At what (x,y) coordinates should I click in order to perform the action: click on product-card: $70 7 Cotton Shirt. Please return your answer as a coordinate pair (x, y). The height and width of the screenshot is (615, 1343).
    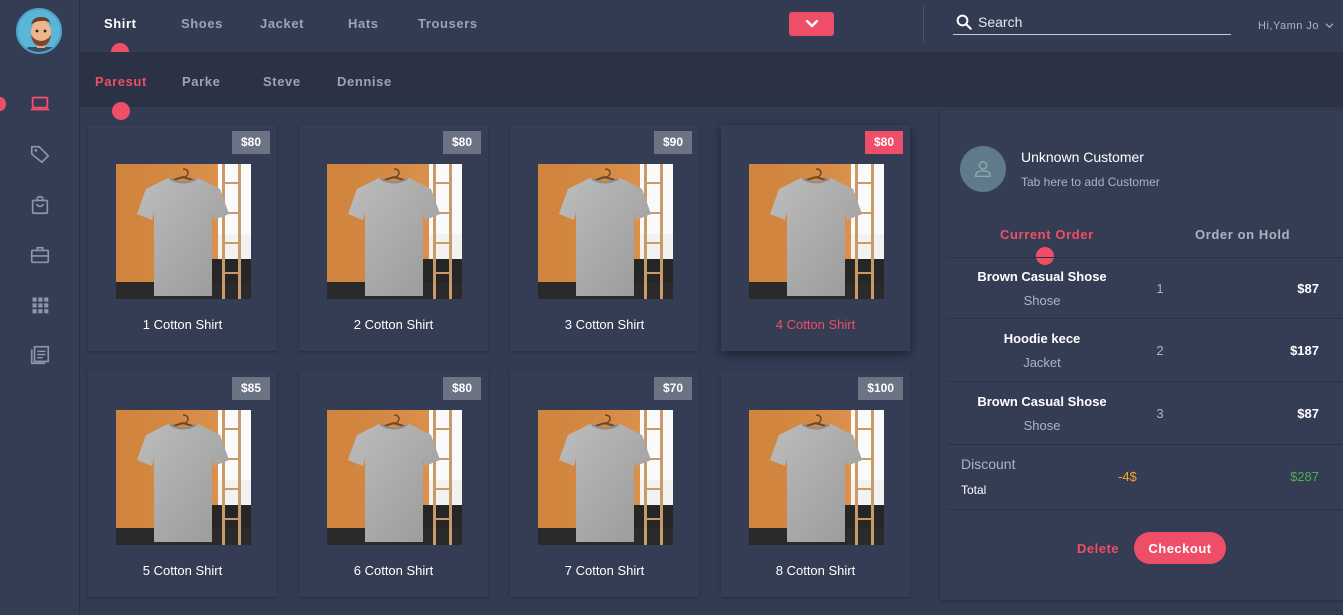
    Looking at the image, I should click on (604, 484).